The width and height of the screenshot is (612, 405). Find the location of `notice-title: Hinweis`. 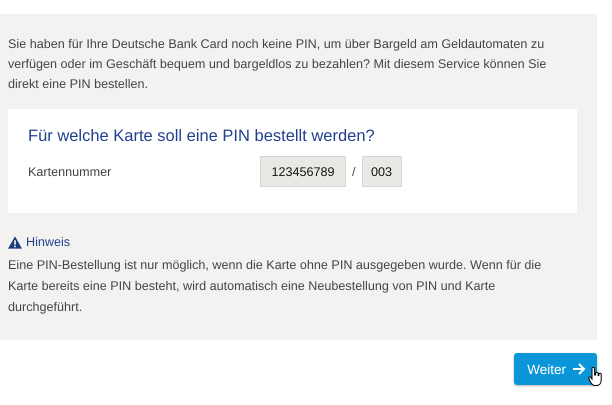

notice-title: Hinweis is located at coordinates (48, 242).